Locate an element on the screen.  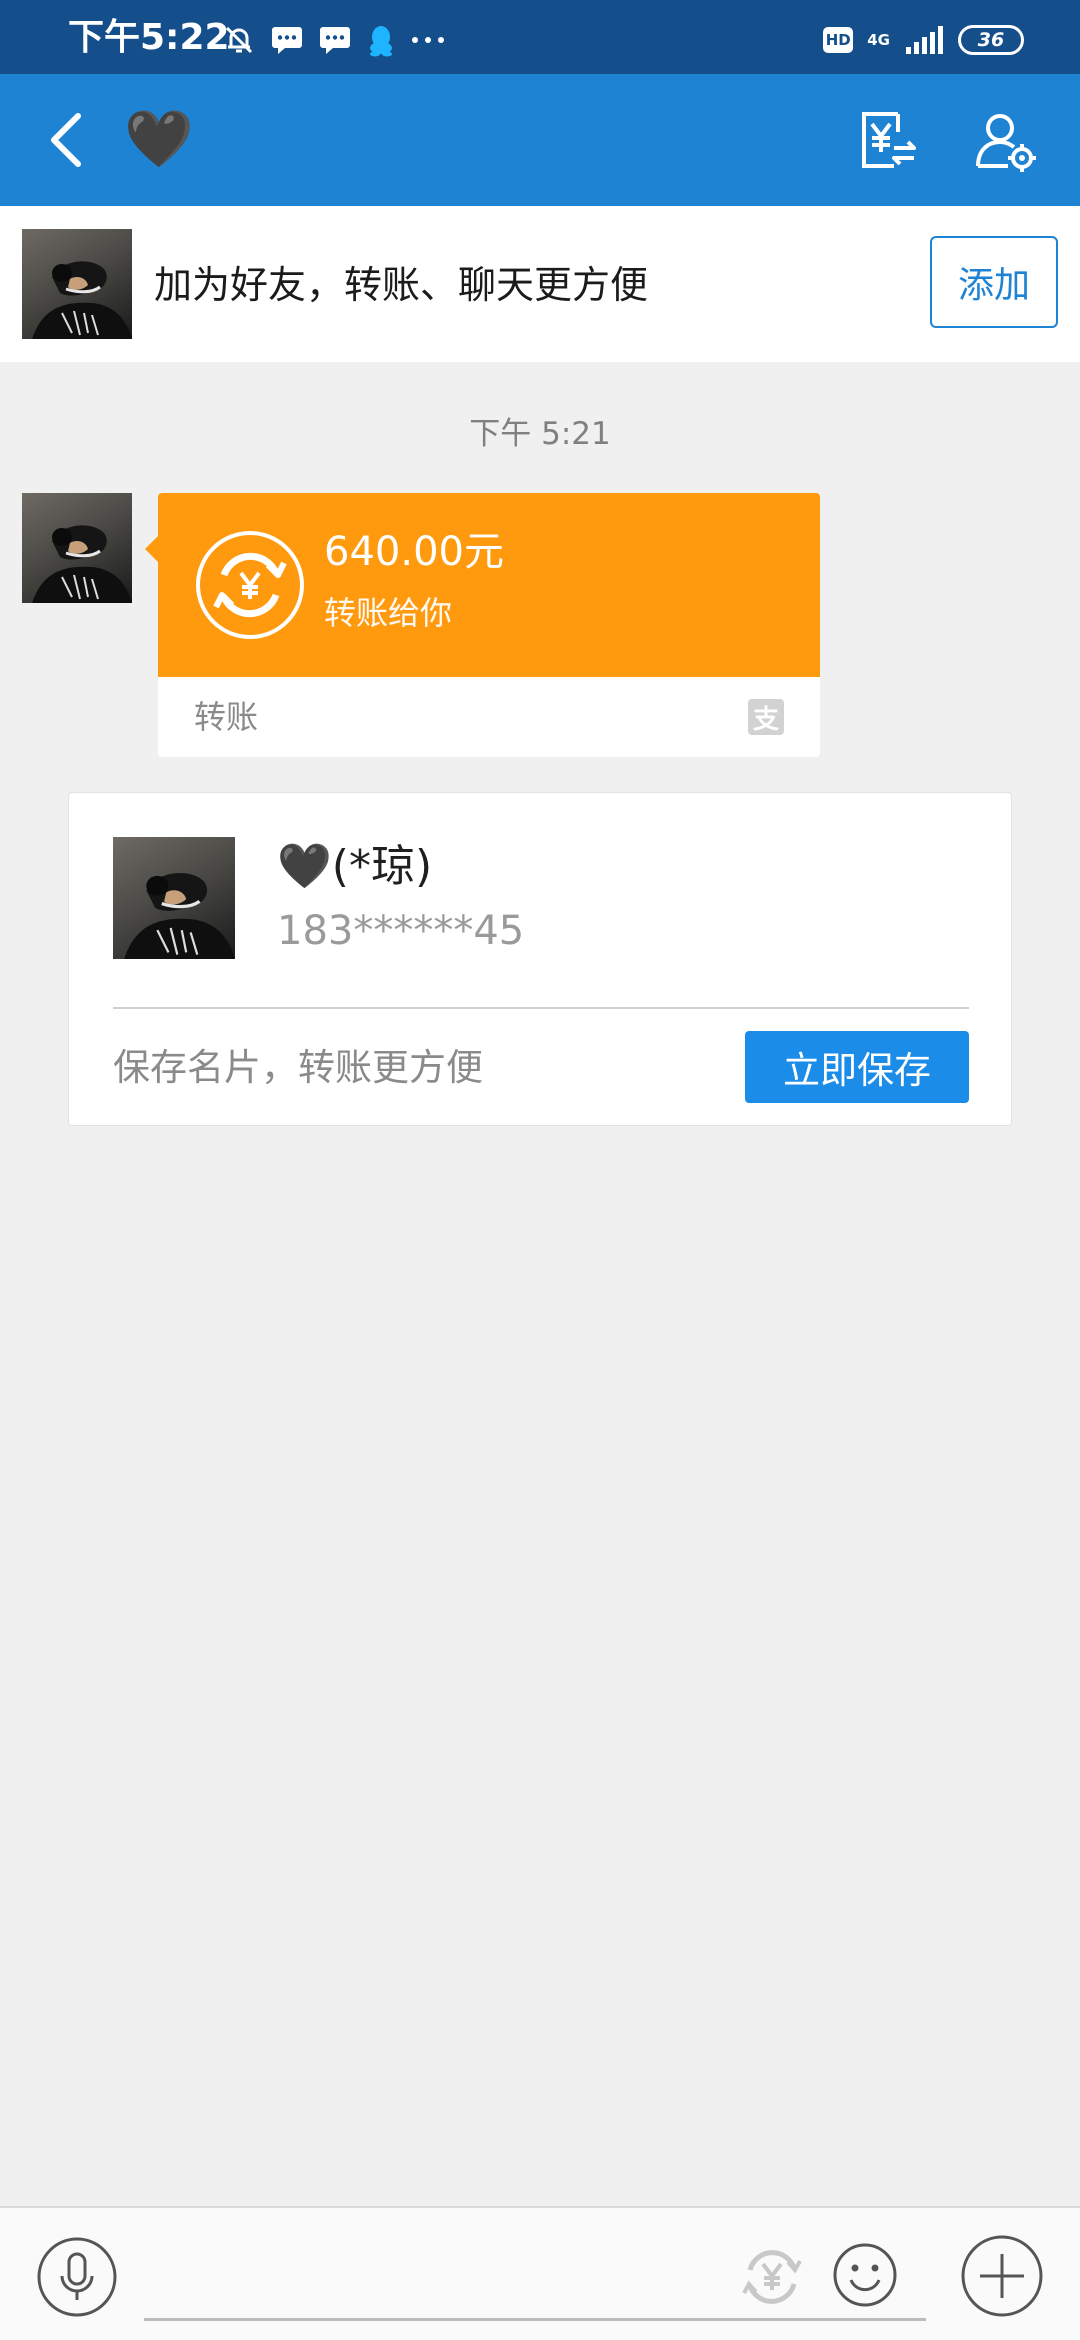
transfer-header: 640.00元 转账给你 is located at coordinates (482, 585).